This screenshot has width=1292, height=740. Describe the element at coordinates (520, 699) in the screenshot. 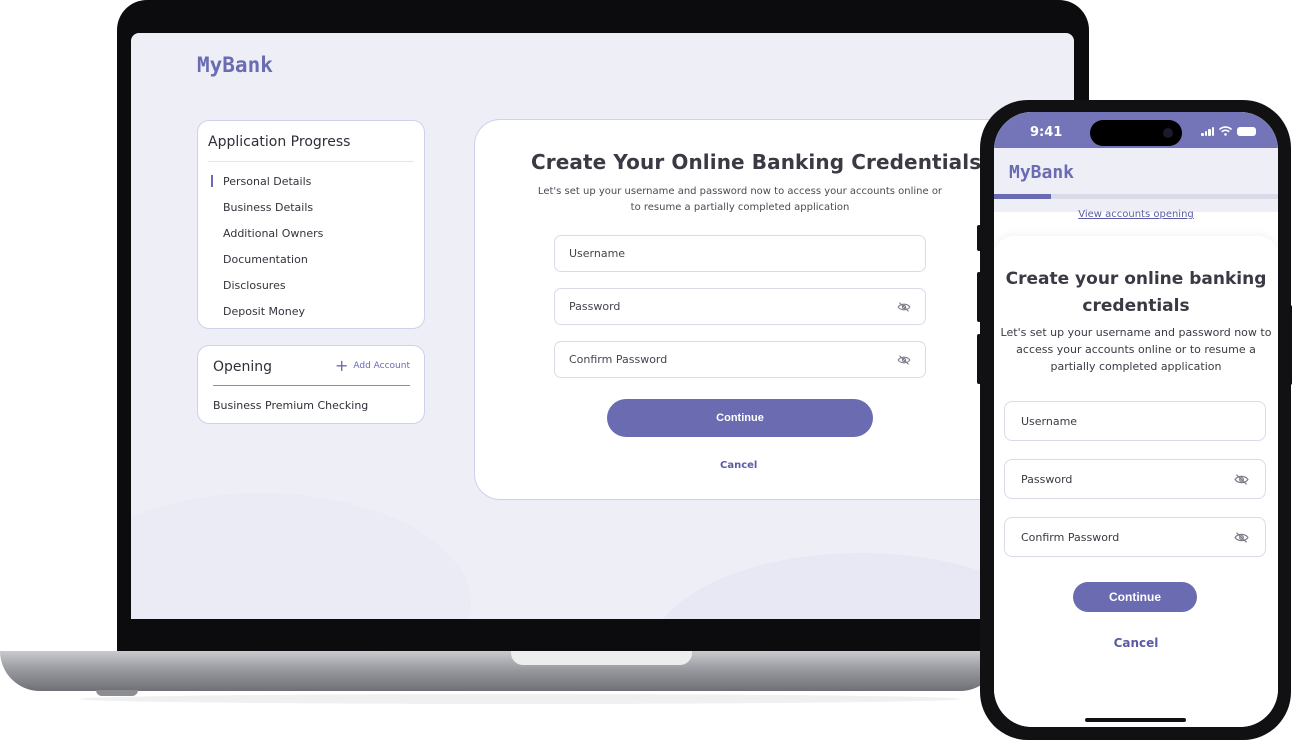

I see `laptop-shadow` at that location.